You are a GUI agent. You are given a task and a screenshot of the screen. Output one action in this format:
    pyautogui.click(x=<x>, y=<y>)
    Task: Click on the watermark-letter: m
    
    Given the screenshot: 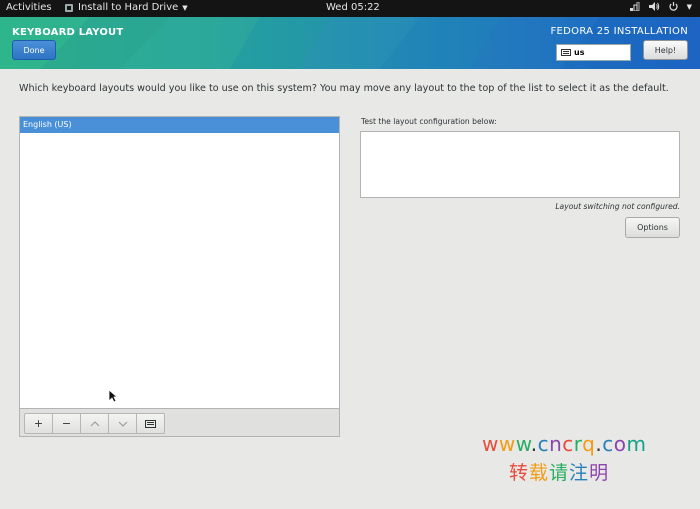 What is the action you would take?
    pyautogui.click(x=636, y=444)
    